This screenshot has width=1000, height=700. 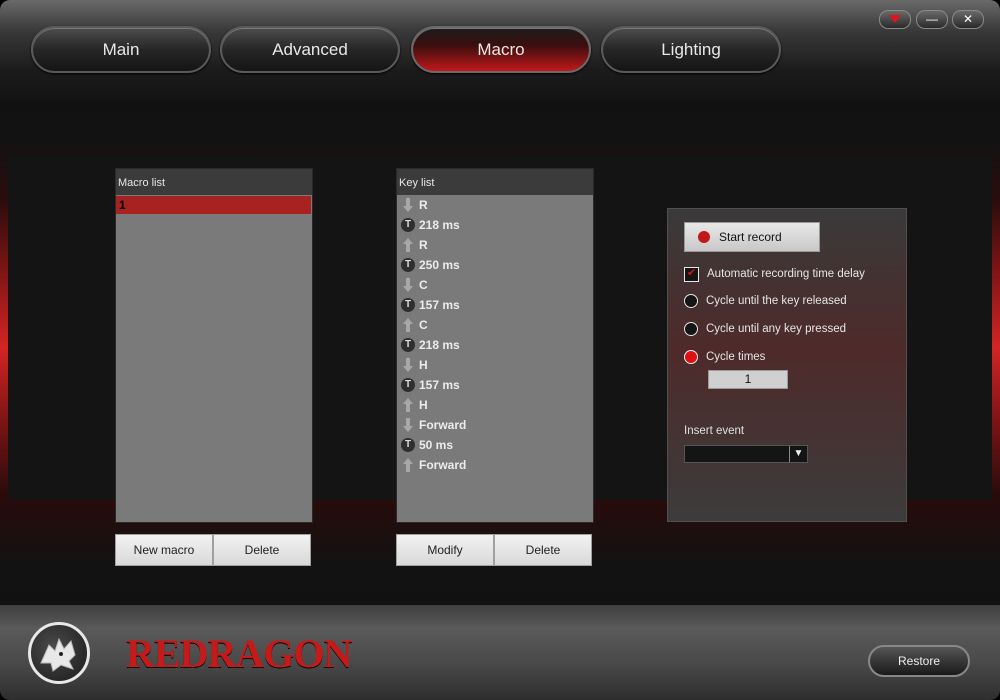 I want to click on cycle-until-any-key-label: Cycle until any key pressed, so click(x=776, y=329).